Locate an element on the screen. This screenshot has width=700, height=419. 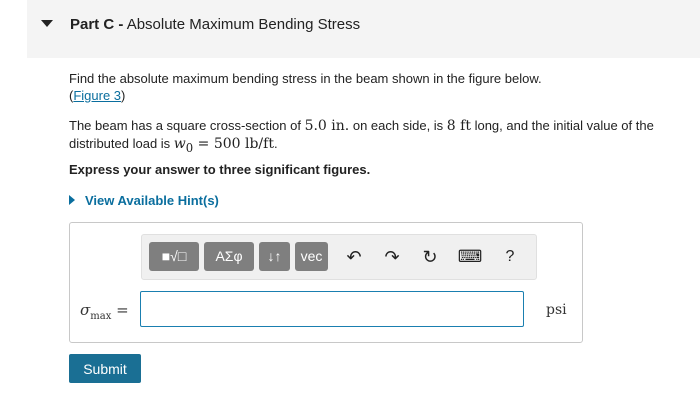
templates-button: ■√□ is located at coordinates (174, 256).